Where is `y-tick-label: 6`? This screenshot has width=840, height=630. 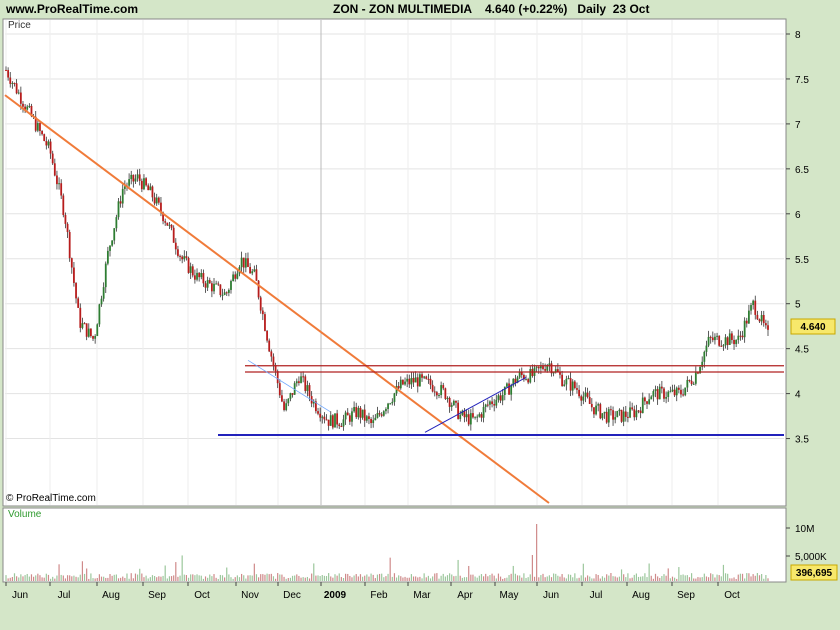
y-tick-label: 6 is located at coordinates (798, 215).